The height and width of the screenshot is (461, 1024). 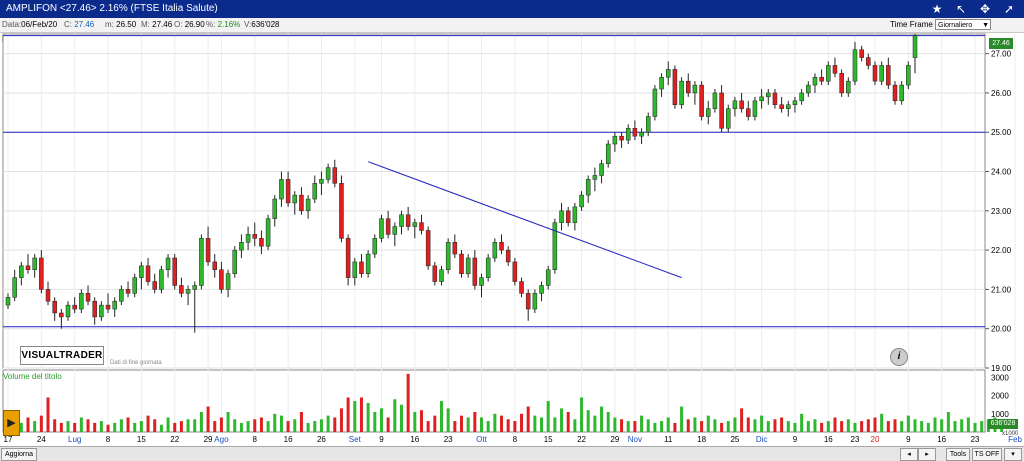 I want to click on x-tick-label: 8, so click(x=515, y=439).